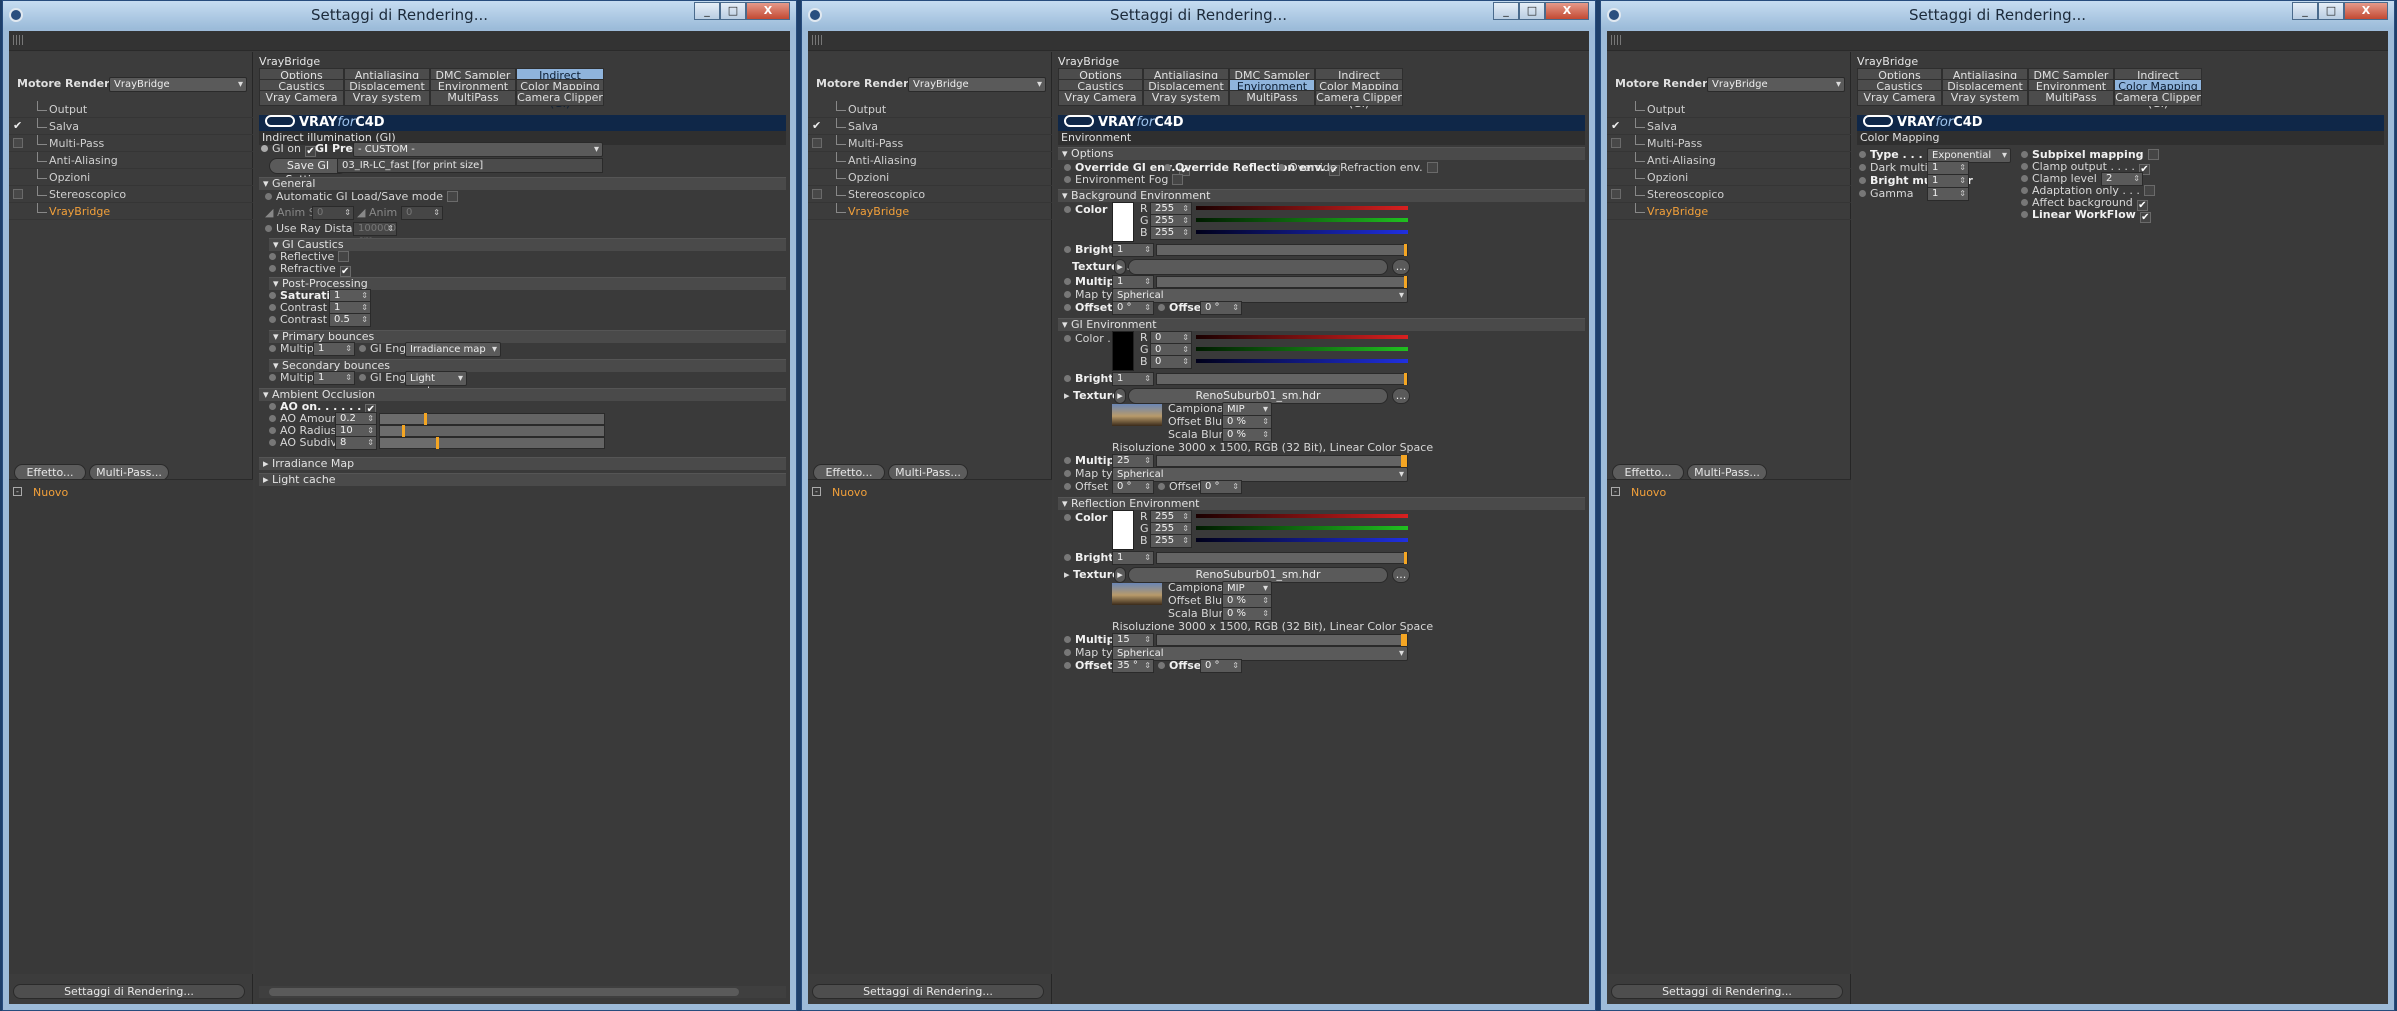 This screenshot has width=2397, height=1011. What do you see at coordinates (1124, 180) in the screenshot?
I see `environment-fog-checkbox: Environment Fog` at bounding box center [1124, 180].